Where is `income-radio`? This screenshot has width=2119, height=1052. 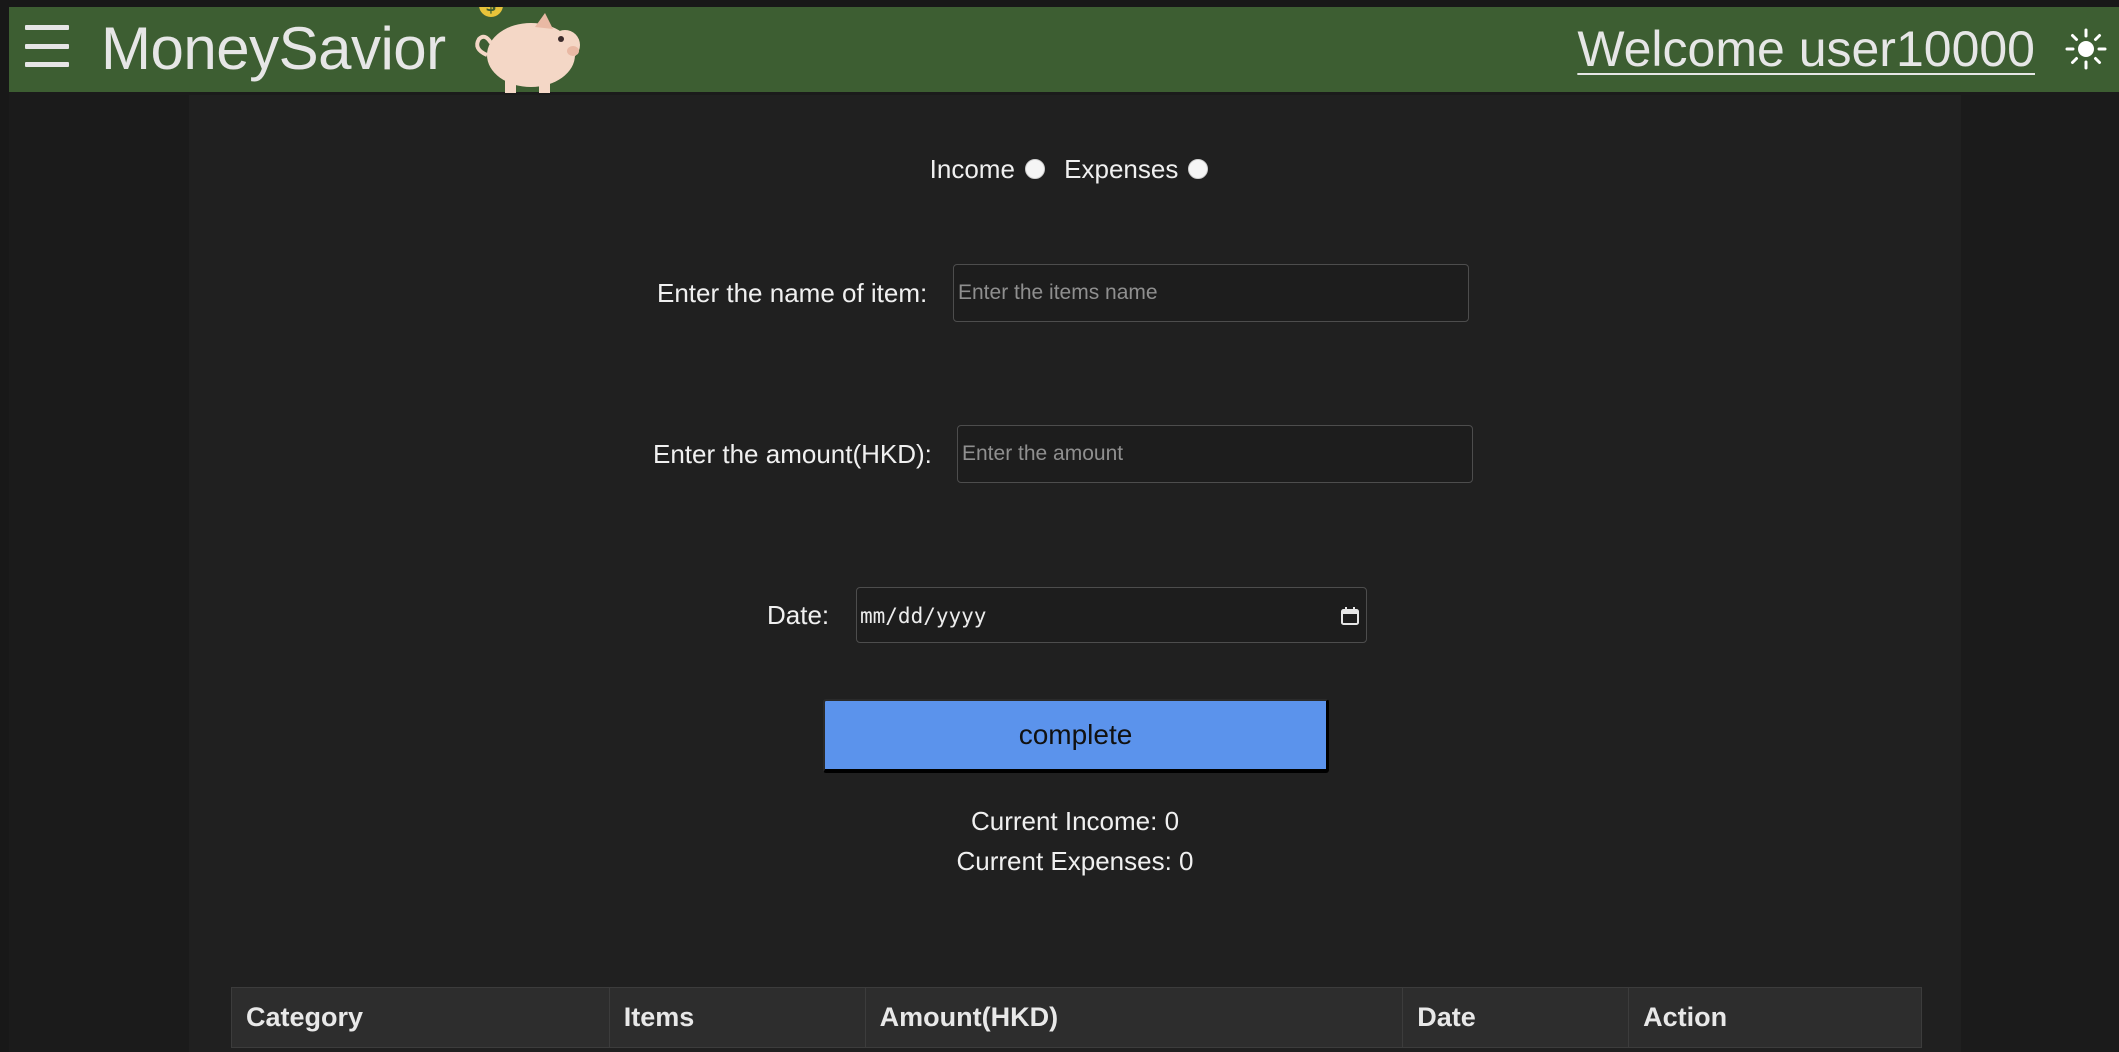
income-radio is located at coordinates (1034, 169).